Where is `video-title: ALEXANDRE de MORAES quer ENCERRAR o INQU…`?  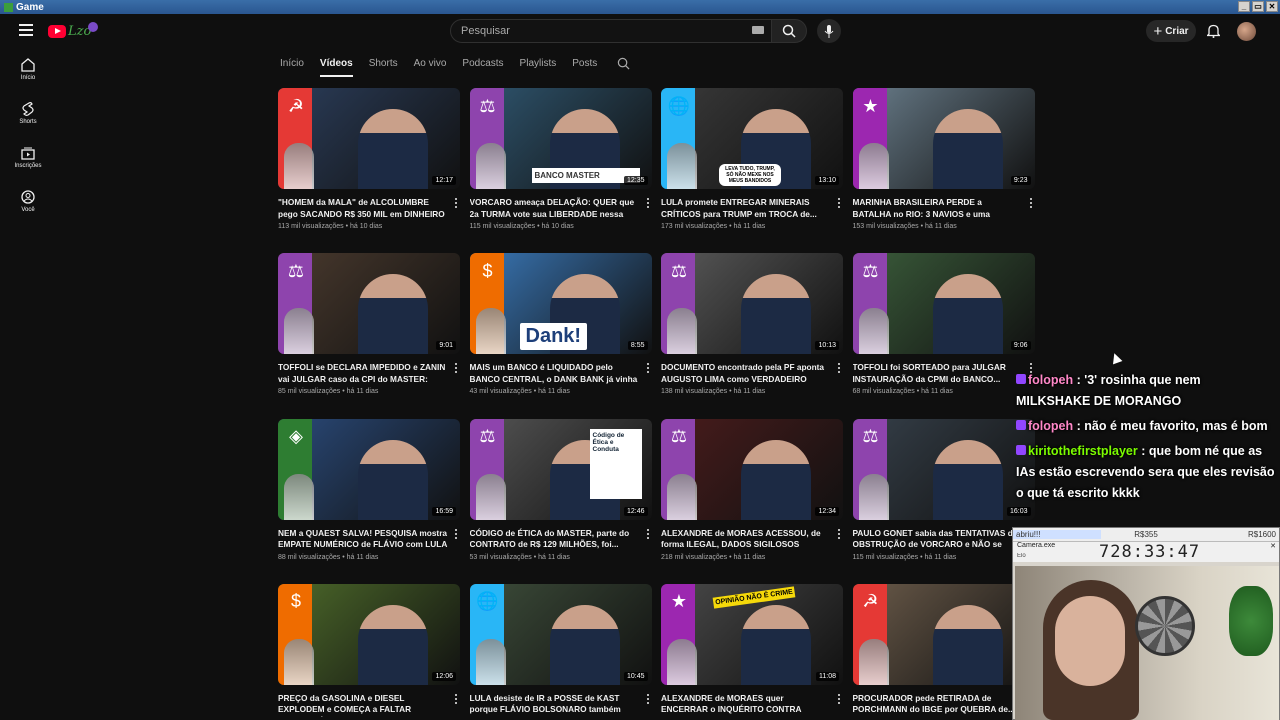 video-title: ALEXANDRE de MORAES quer ENCERRAR o INQU… is located at coordinates (746, 705).